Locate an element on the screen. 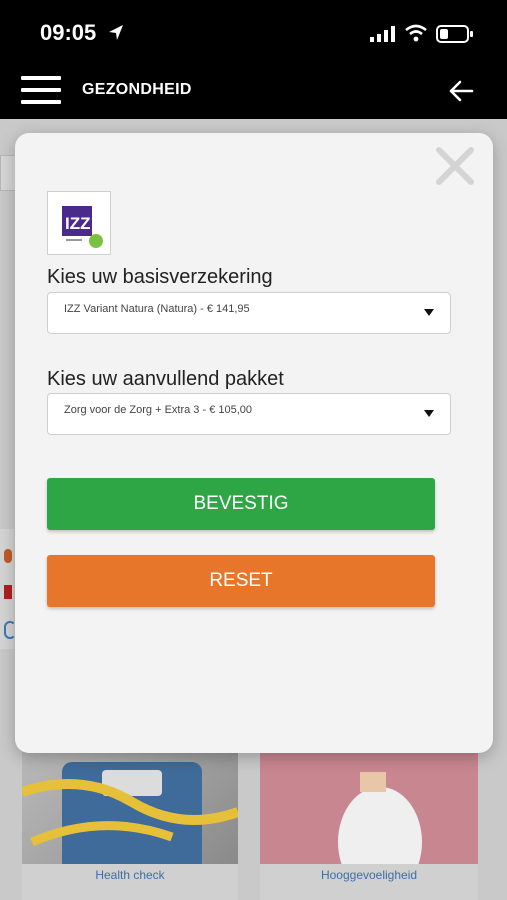  scale-image is located at coordinates (130, 812).